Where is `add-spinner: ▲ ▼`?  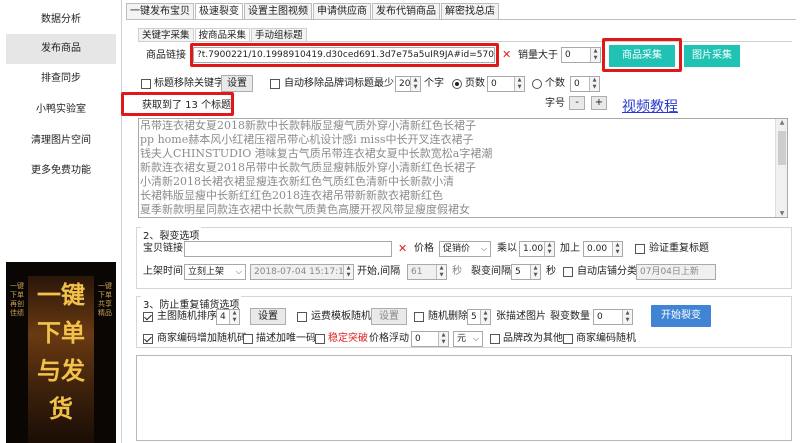
add-spinner: ▲ ▼ is located at coordinates (617, 249).